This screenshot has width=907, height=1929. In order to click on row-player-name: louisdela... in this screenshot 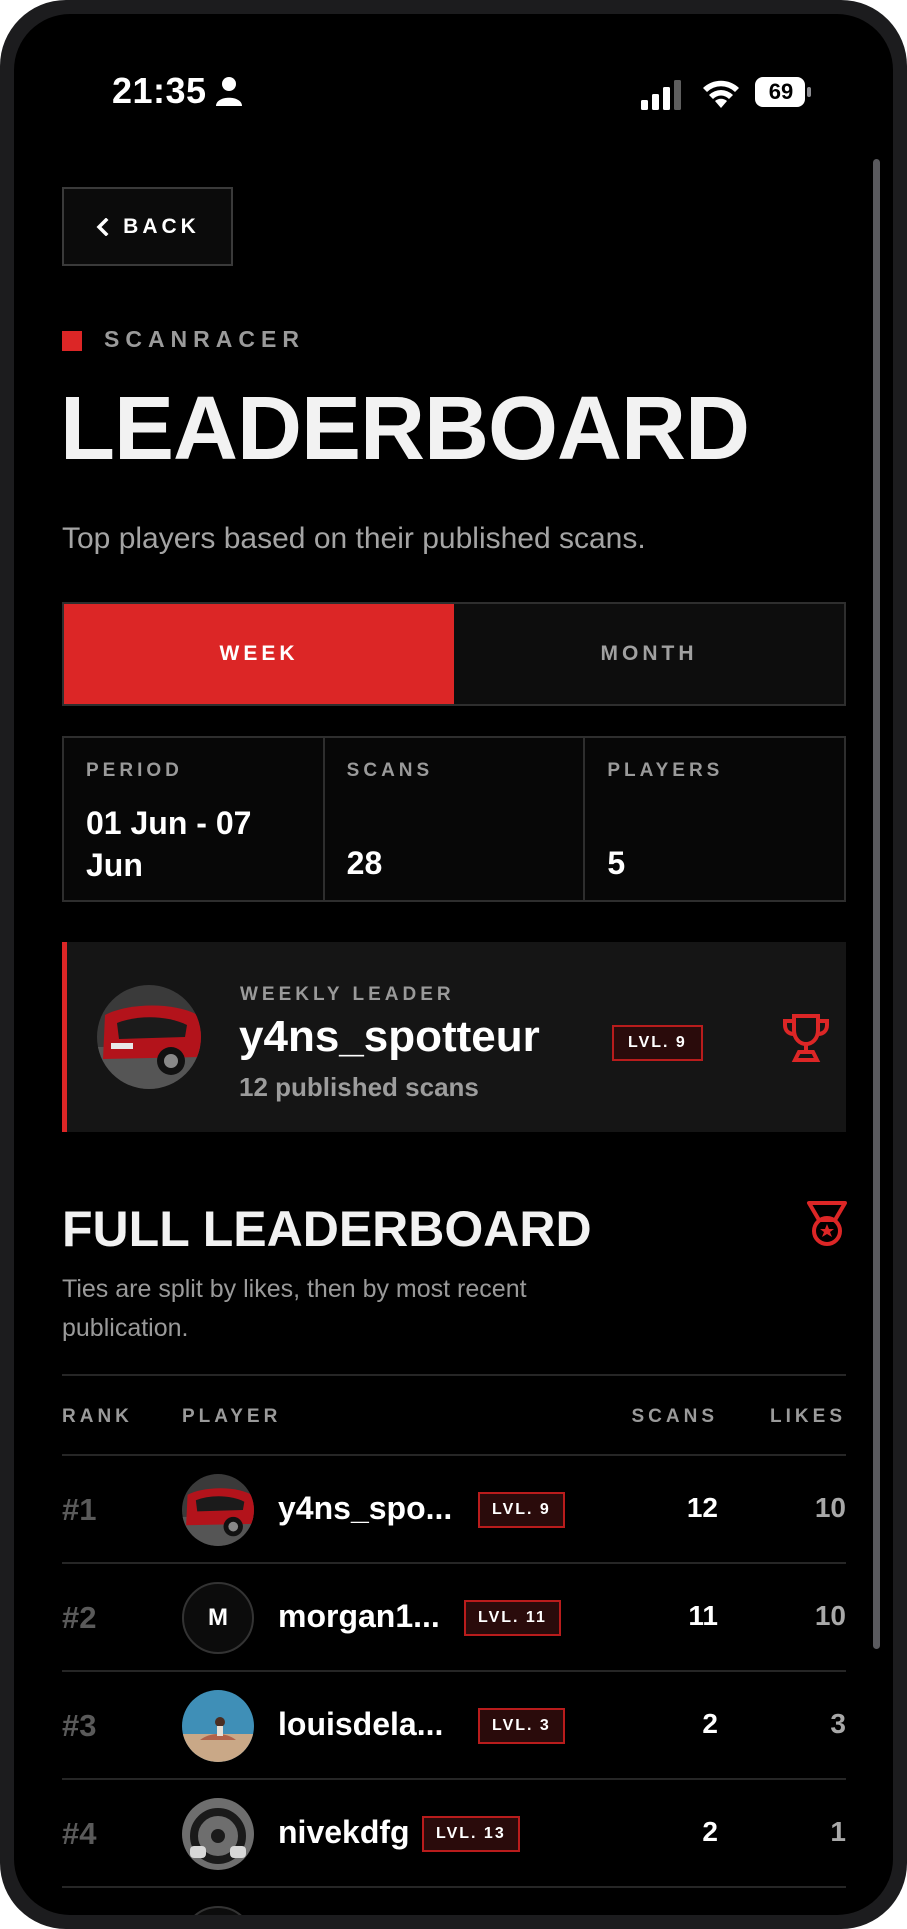, I will do `click(360, 1724)`.